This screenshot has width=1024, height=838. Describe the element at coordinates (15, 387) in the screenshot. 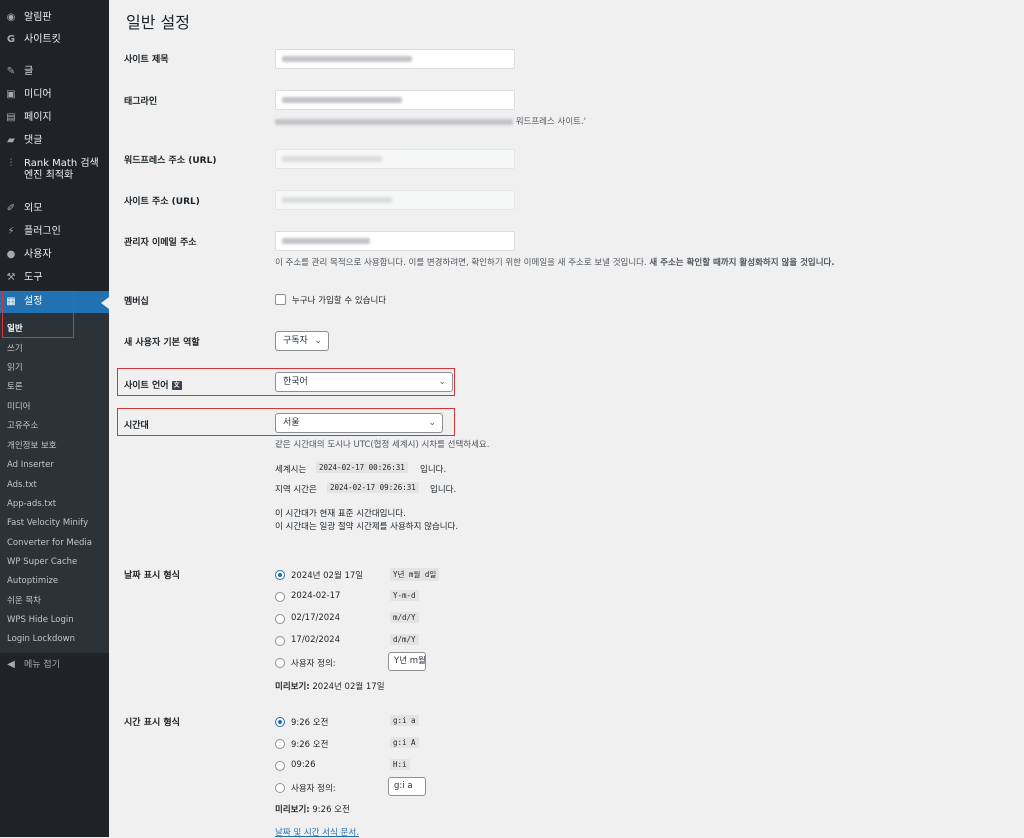

I see `submenu-item-discussion: 토론` at that location.